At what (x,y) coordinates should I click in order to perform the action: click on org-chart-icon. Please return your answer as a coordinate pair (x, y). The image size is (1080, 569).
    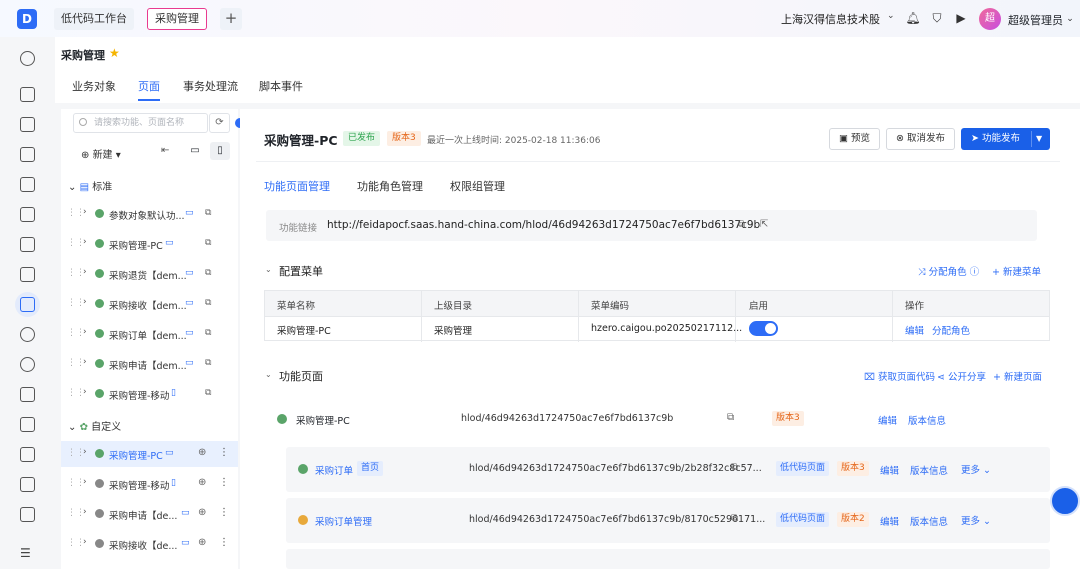
    Looking at the image, I should click on (27, 334).